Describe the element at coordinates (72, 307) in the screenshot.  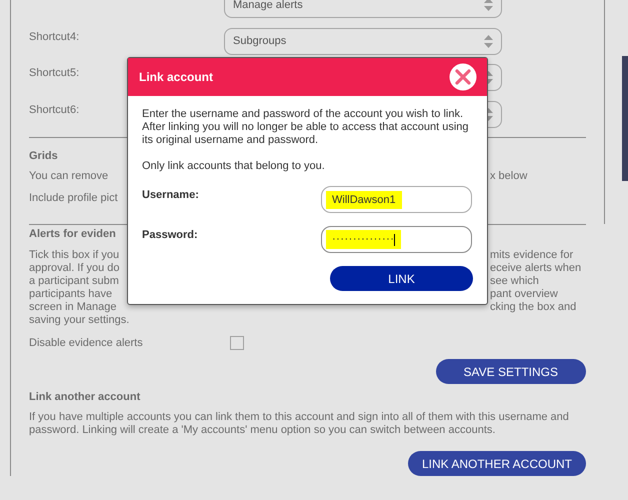
I see `body-text: screen in Manage` at that location.